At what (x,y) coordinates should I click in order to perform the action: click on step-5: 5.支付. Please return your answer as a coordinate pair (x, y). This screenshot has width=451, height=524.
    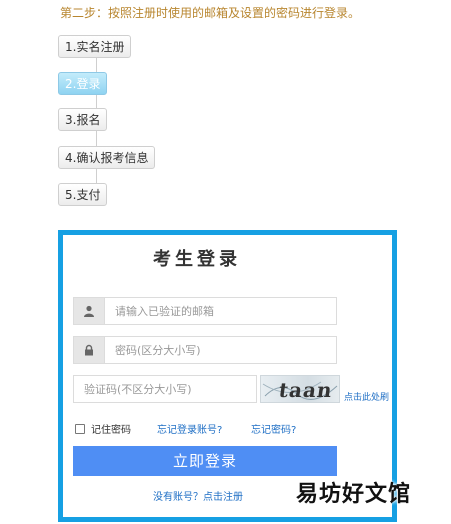
    Looking at the image, I should click on (83, 194).